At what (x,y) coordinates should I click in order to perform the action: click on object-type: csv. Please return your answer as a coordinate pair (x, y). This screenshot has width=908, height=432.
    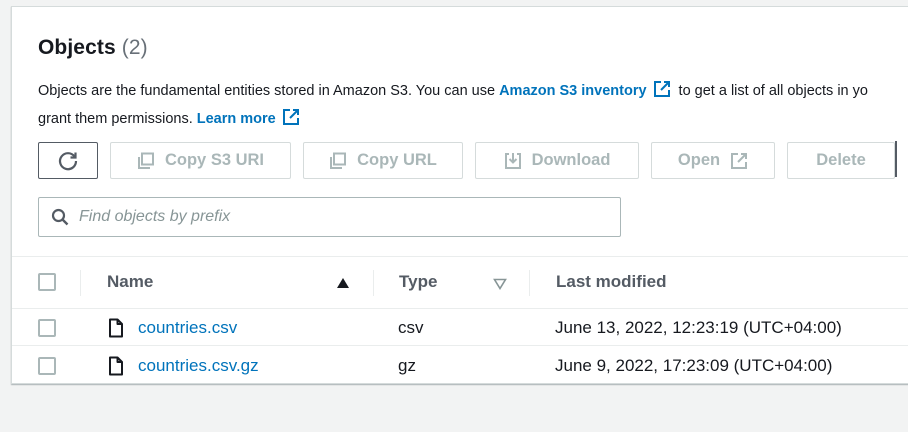
    Looking at the image, I should click on (411, 327).